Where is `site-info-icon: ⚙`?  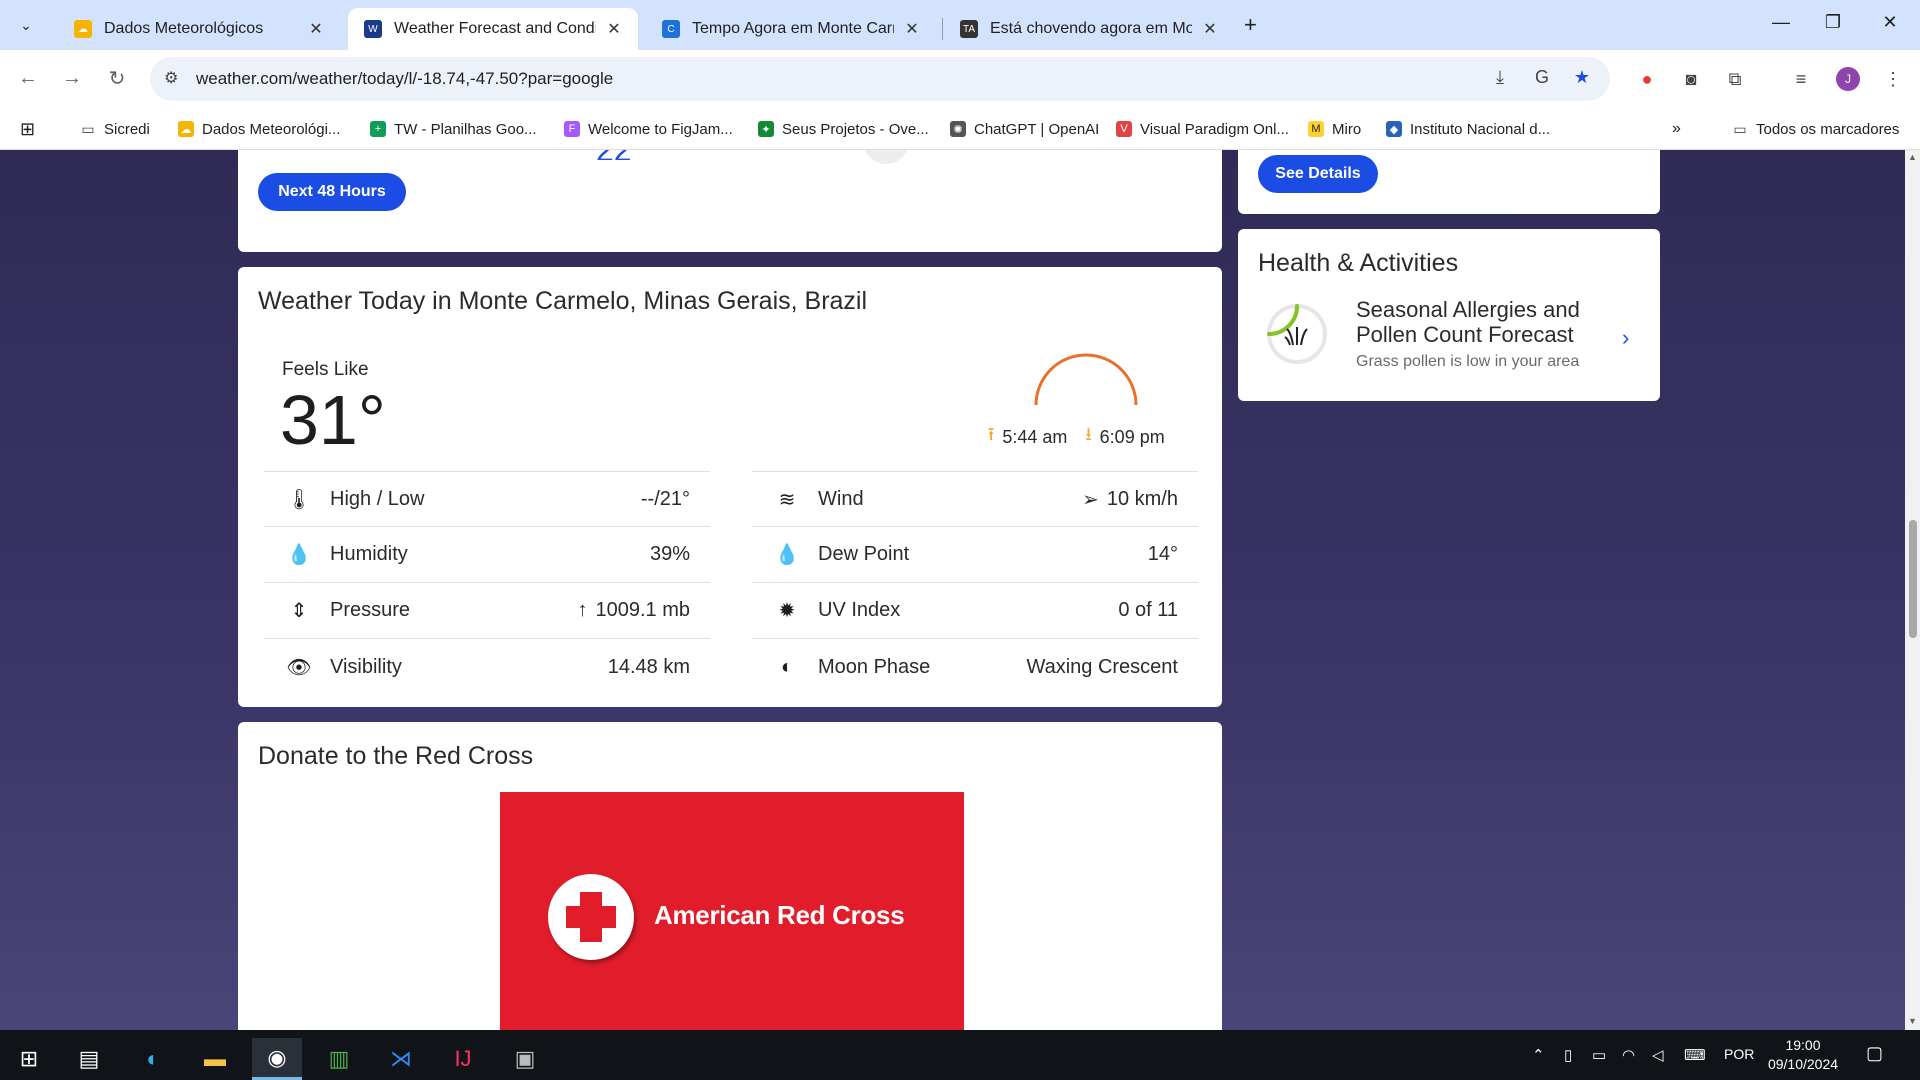 site-info-icon: ⚙ is located at coordinates (171, 78).